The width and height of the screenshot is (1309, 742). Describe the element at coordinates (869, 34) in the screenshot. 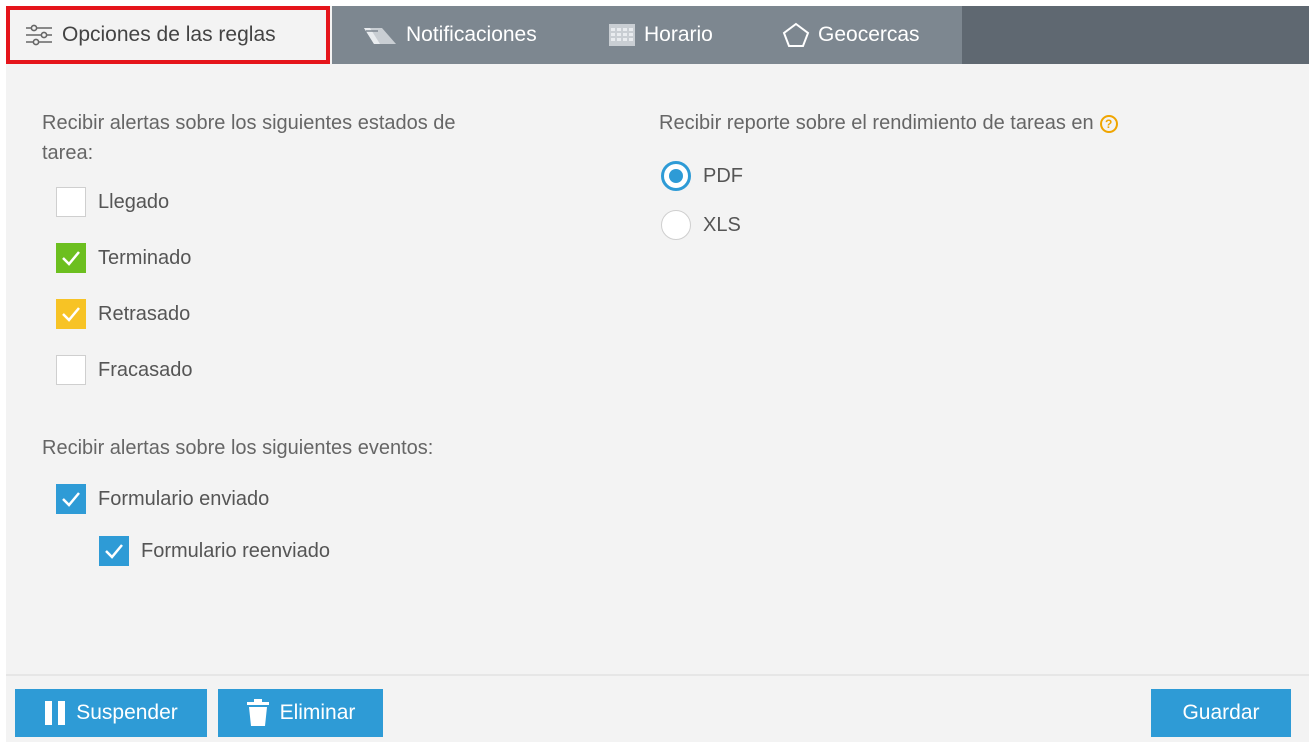

I see `tab-label: Geocercas` at that location.